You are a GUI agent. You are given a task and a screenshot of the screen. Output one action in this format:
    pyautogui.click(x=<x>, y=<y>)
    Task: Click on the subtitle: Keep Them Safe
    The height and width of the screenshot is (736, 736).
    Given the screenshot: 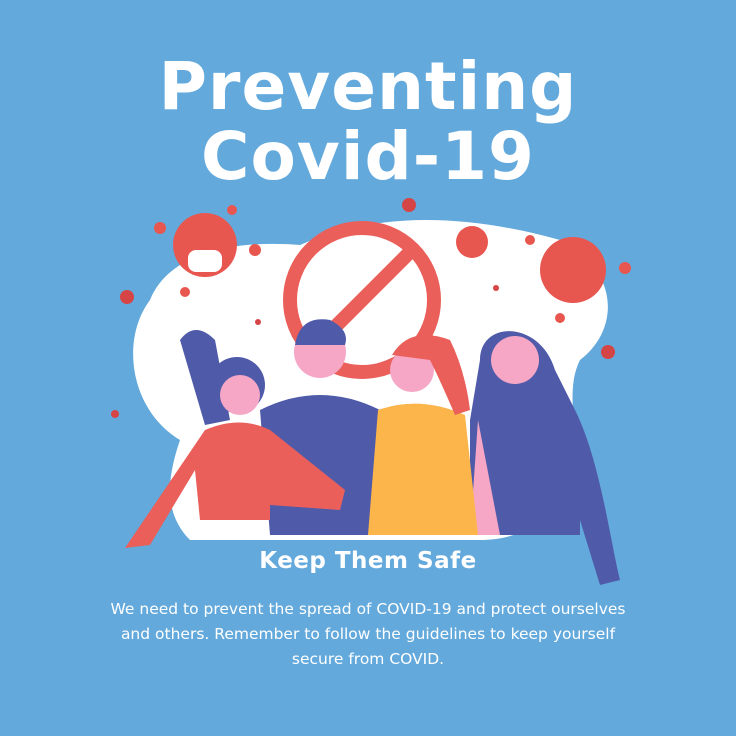 What is the action you would take?
    pyautogui.click(x=368, y=561)
    